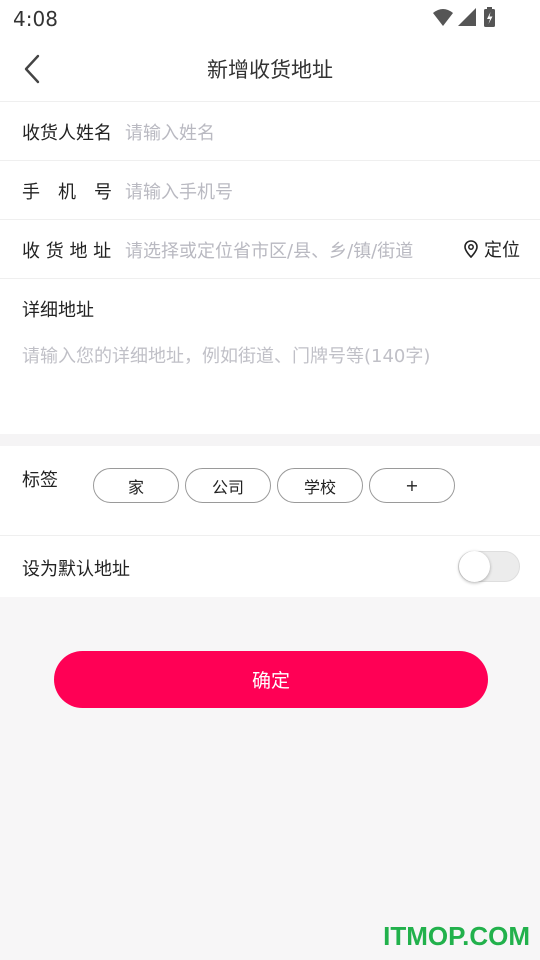  Describe the element at coordinates (67, 251) in the screenshot. I see `region-label: 收 货 地 址` at that location.